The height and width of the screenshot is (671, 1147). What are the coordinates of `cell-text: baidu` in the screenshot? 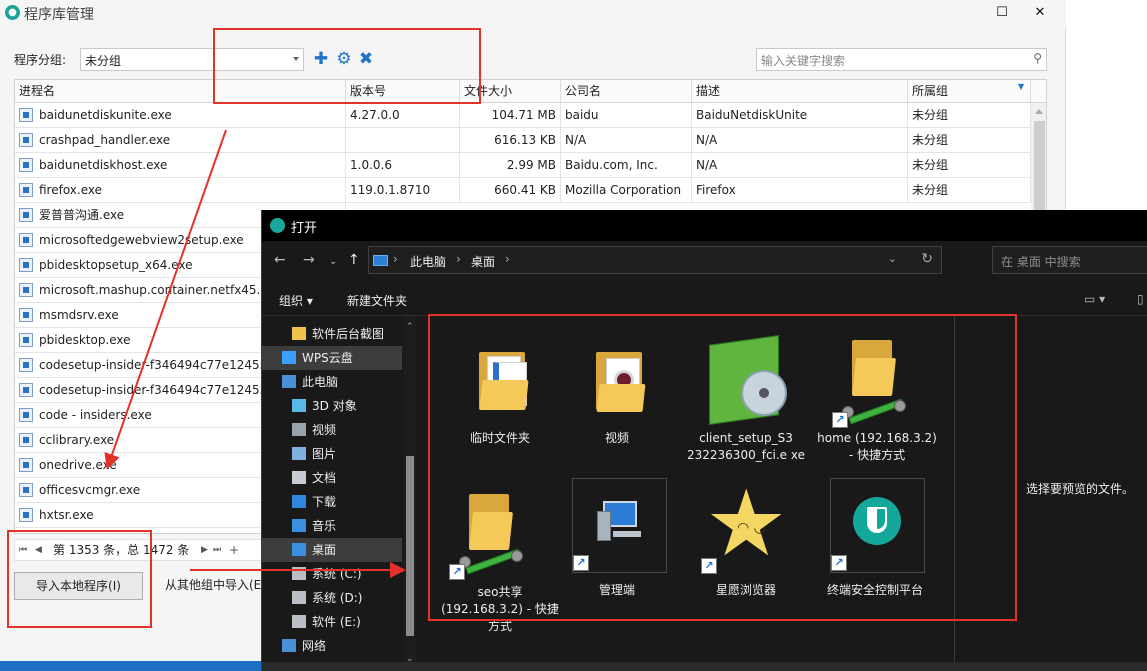 It's located at (582, 115).